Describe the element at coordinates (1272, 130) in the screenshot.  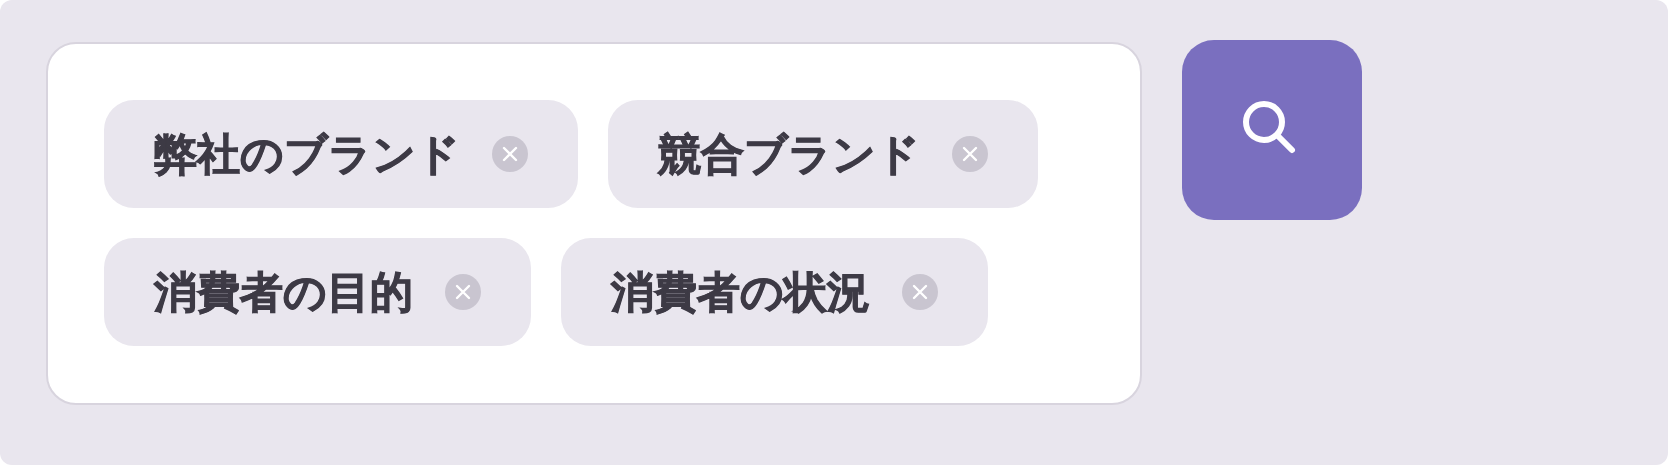
I see `search-button` at that location.